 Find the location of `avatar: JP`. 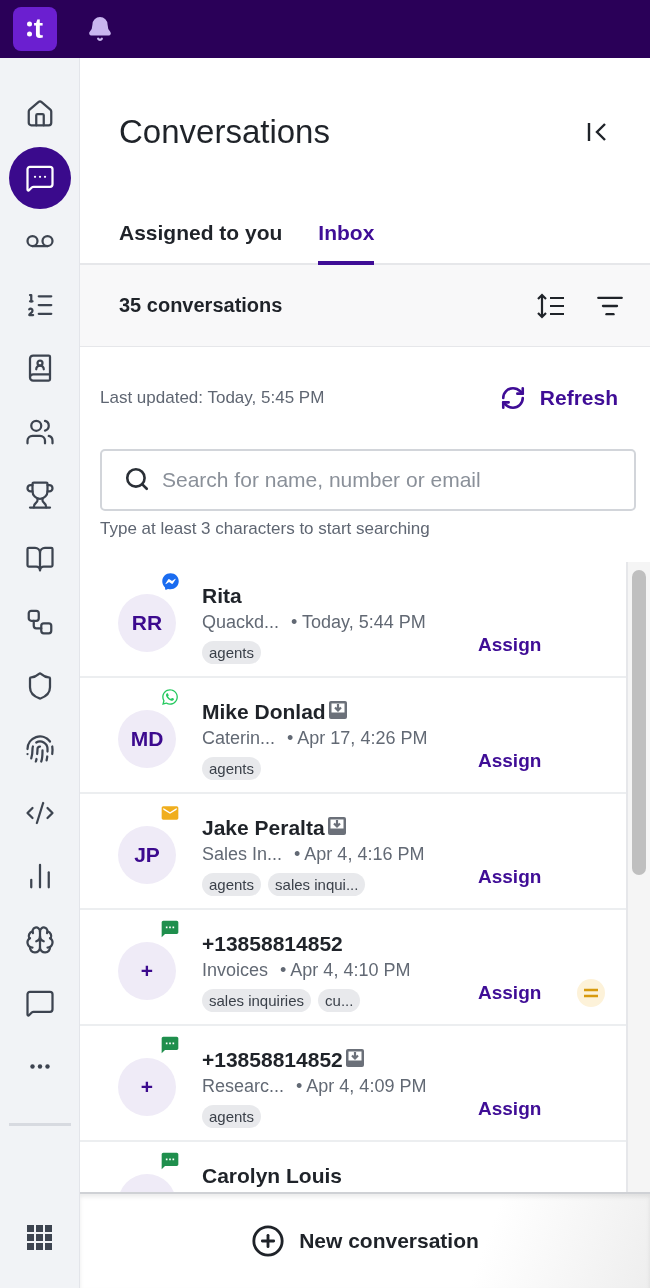

avatar: JP is located at coordinates (147, 855).